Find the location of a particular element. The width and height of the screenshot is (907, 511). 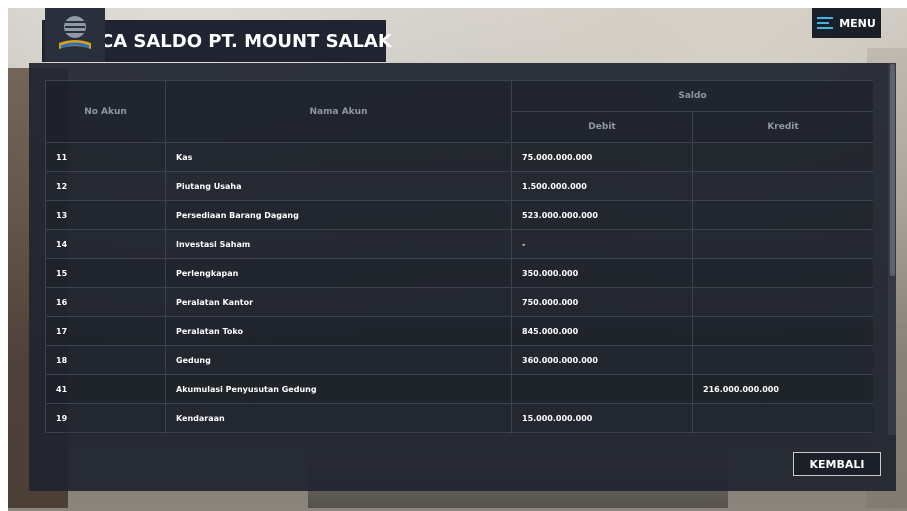

cell-debit: 1.500.000.000 is located at coordinates (602, 186).